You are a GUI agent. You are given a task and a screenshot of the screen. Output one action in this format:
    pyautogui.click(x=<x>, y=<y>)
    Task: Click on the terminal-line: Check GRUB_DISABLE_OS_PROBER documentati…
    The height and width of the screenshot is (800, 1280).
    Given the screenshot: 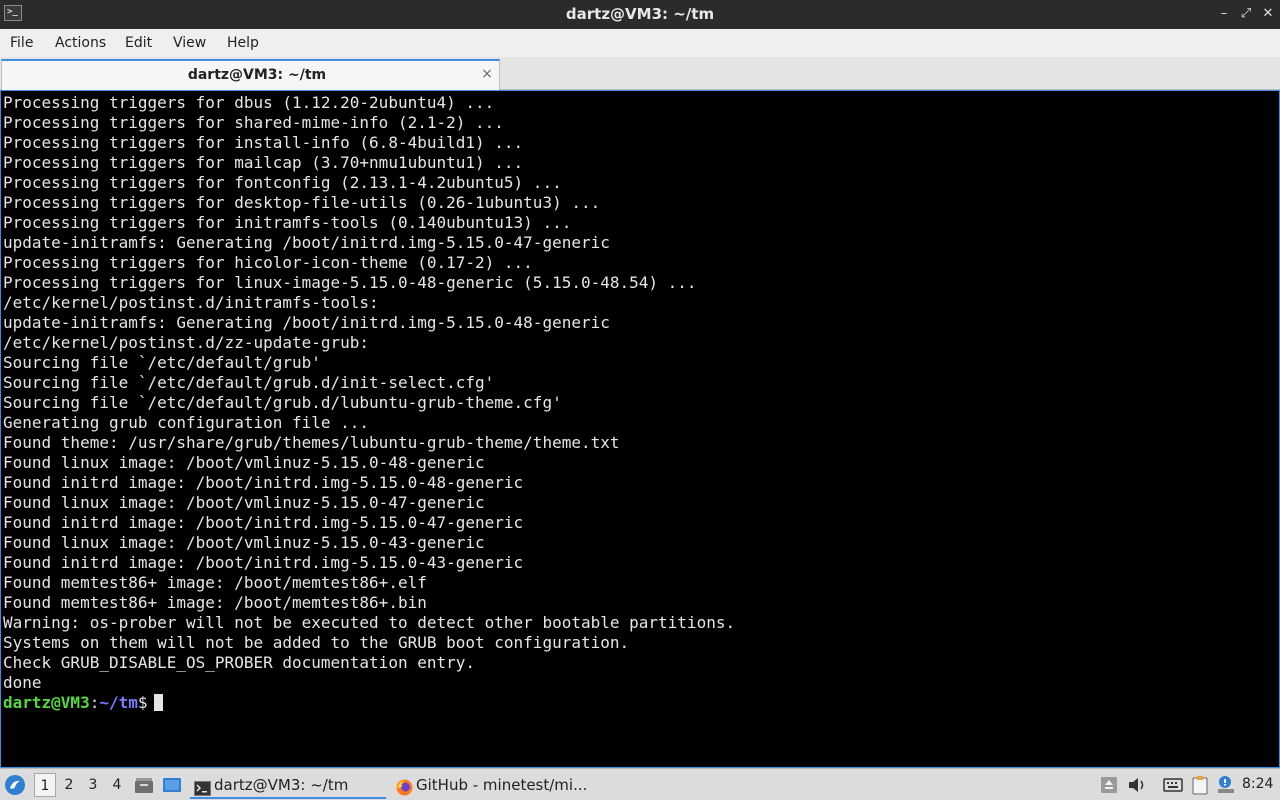 What is the action you would take?
    pyautogui.click(x=239, y=662)
    